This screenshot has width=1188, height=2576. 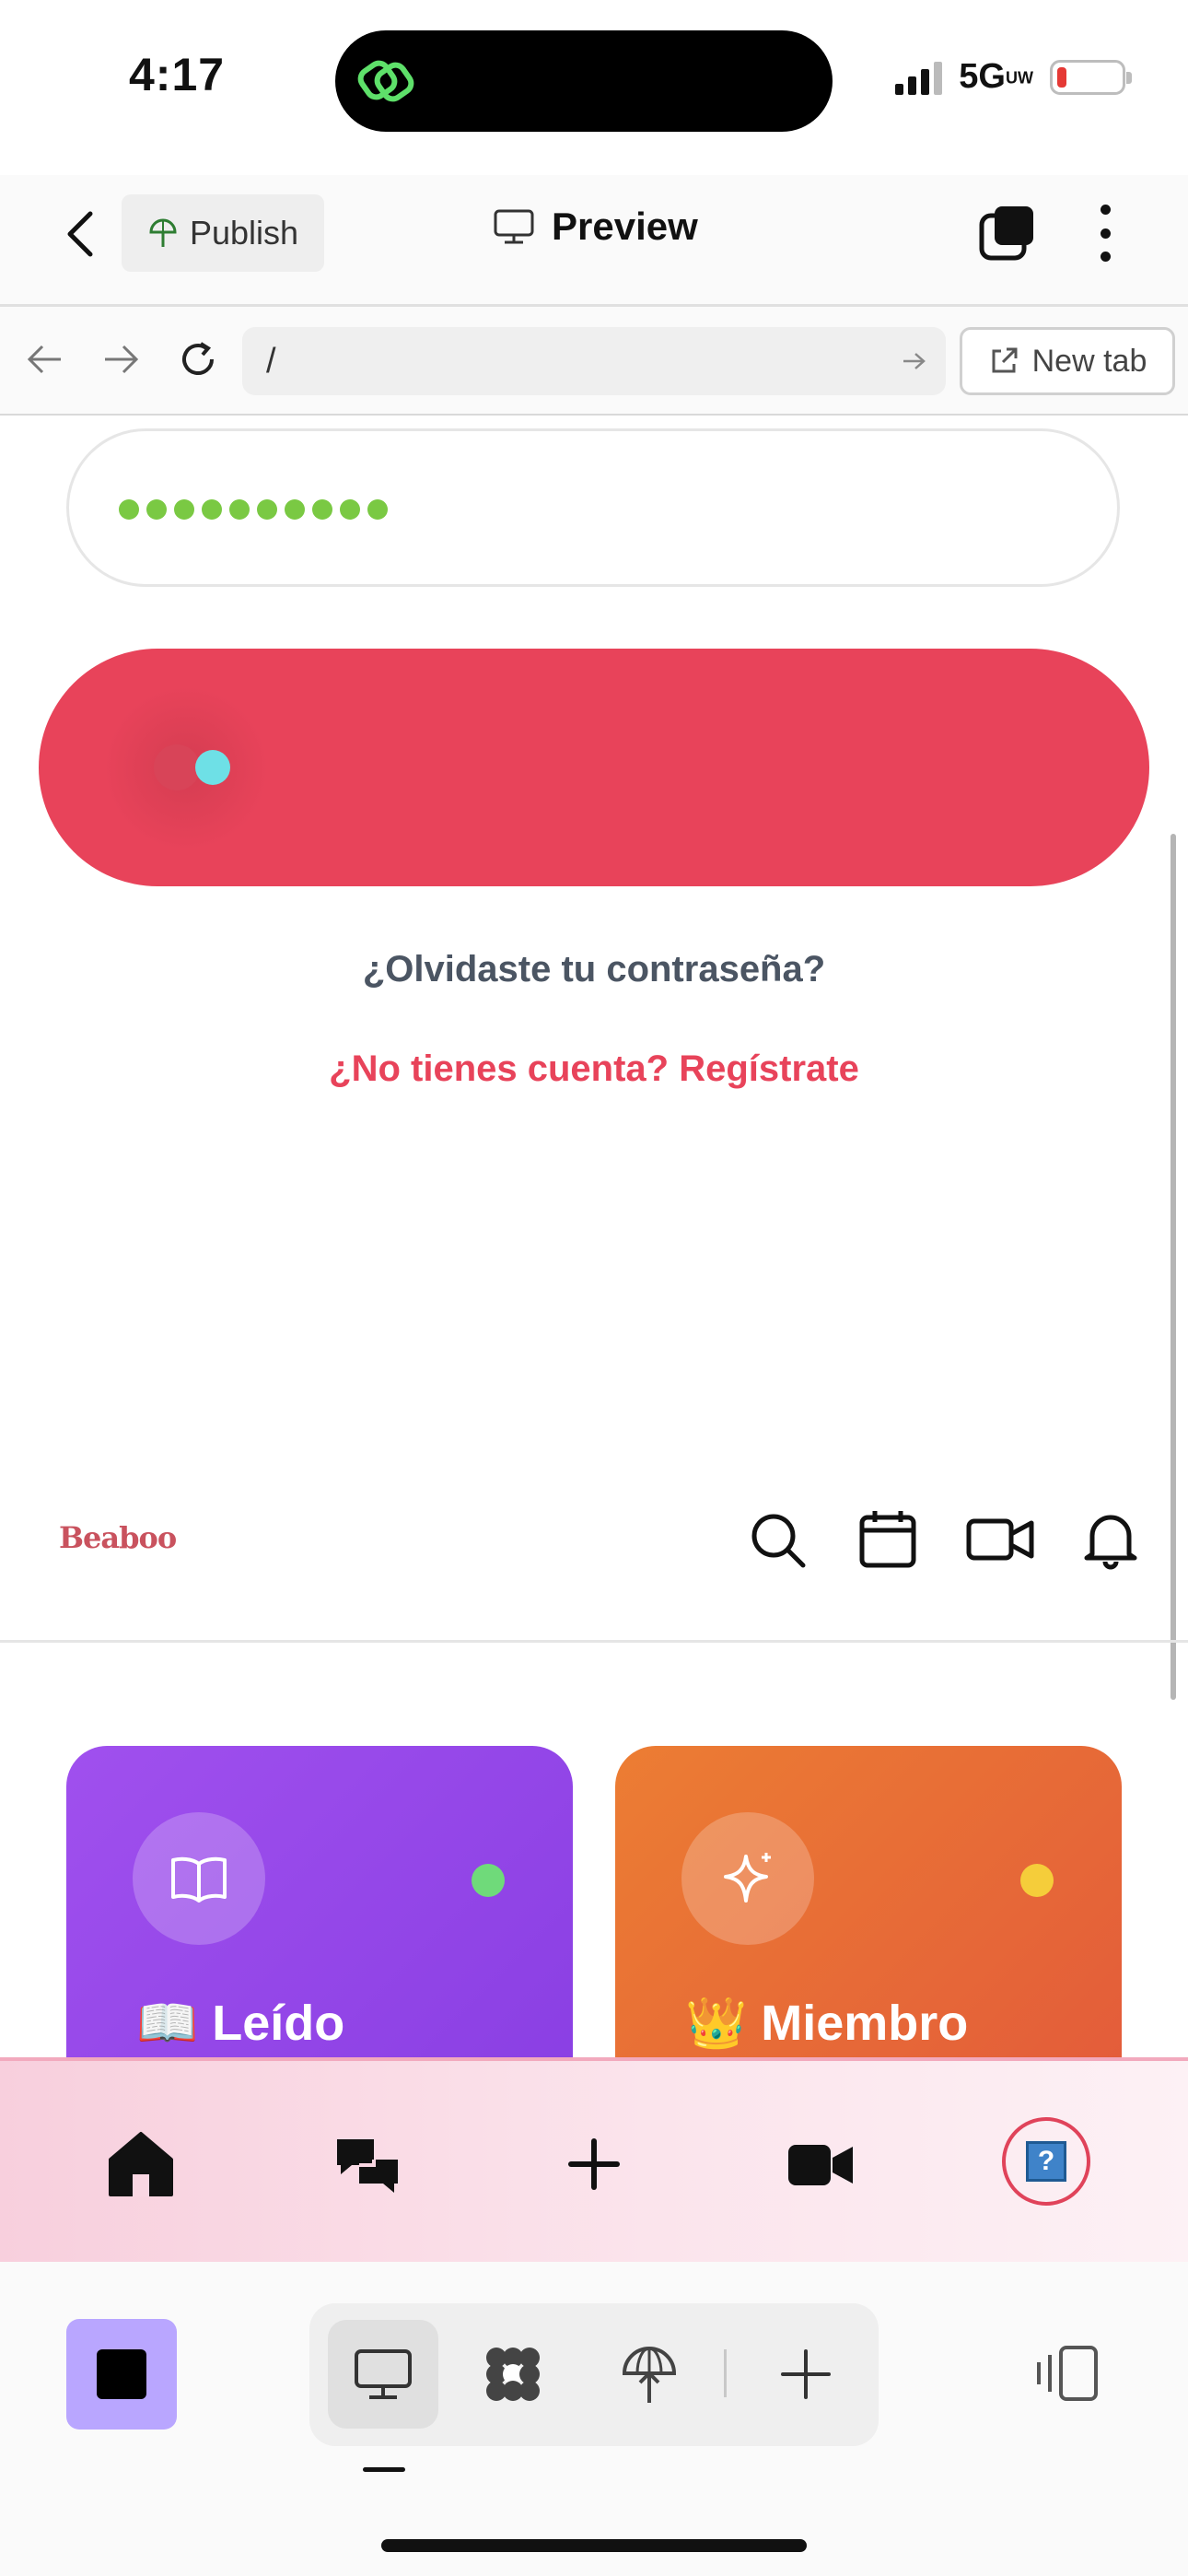 I want to click on url-text: /, so click(x=271, y=361).